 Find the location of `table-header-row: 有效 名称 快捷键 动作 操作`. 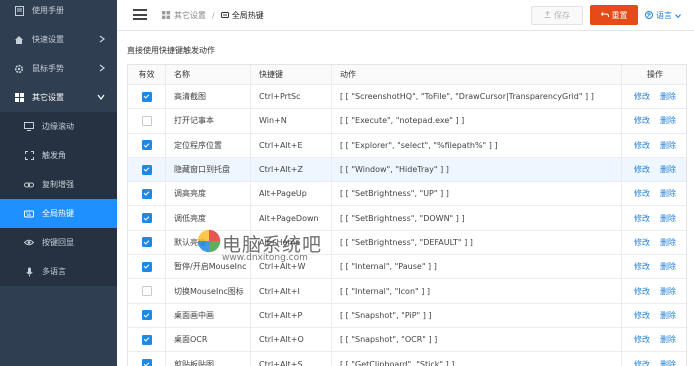

table-header-row: 有效 名称 快捷键 动作 操作 is located at coordinates (407, 75).